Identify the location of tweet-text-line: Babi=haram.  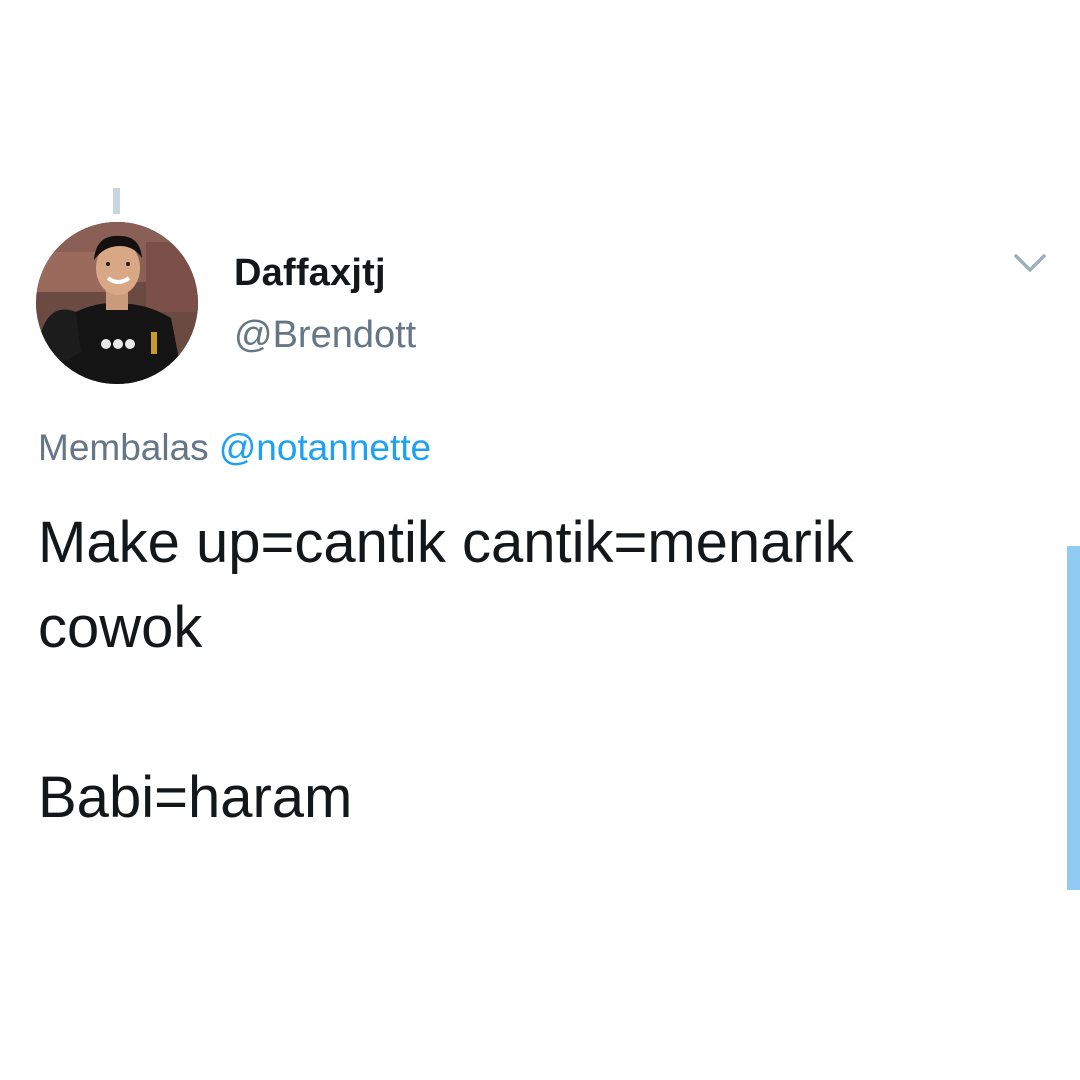
(195, 797).